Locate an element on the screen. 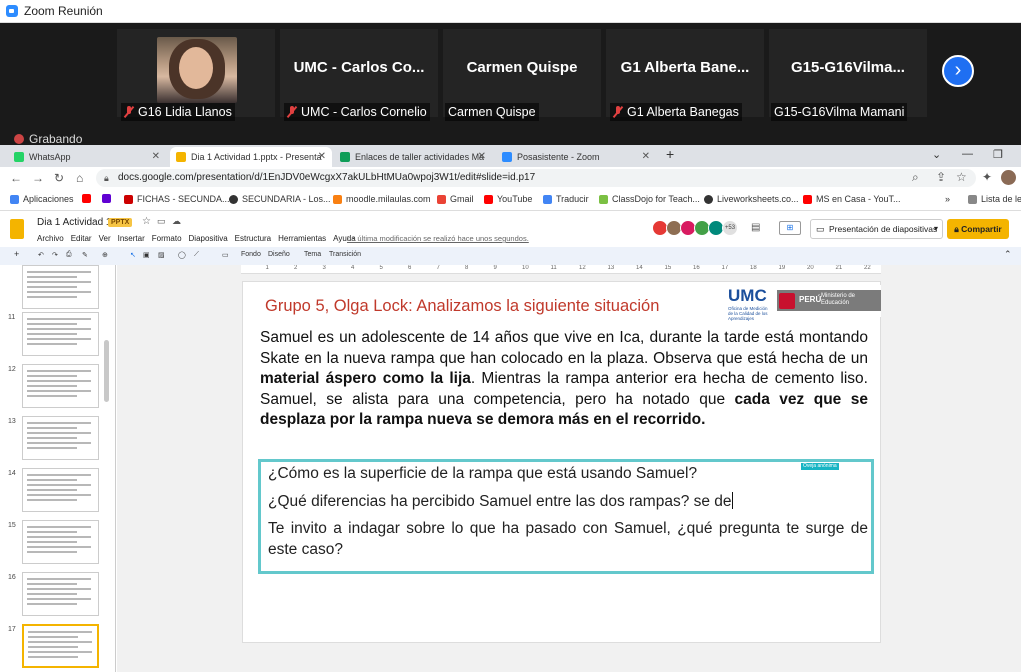  menu-editar: Editar is located at coordinates (81, 238).